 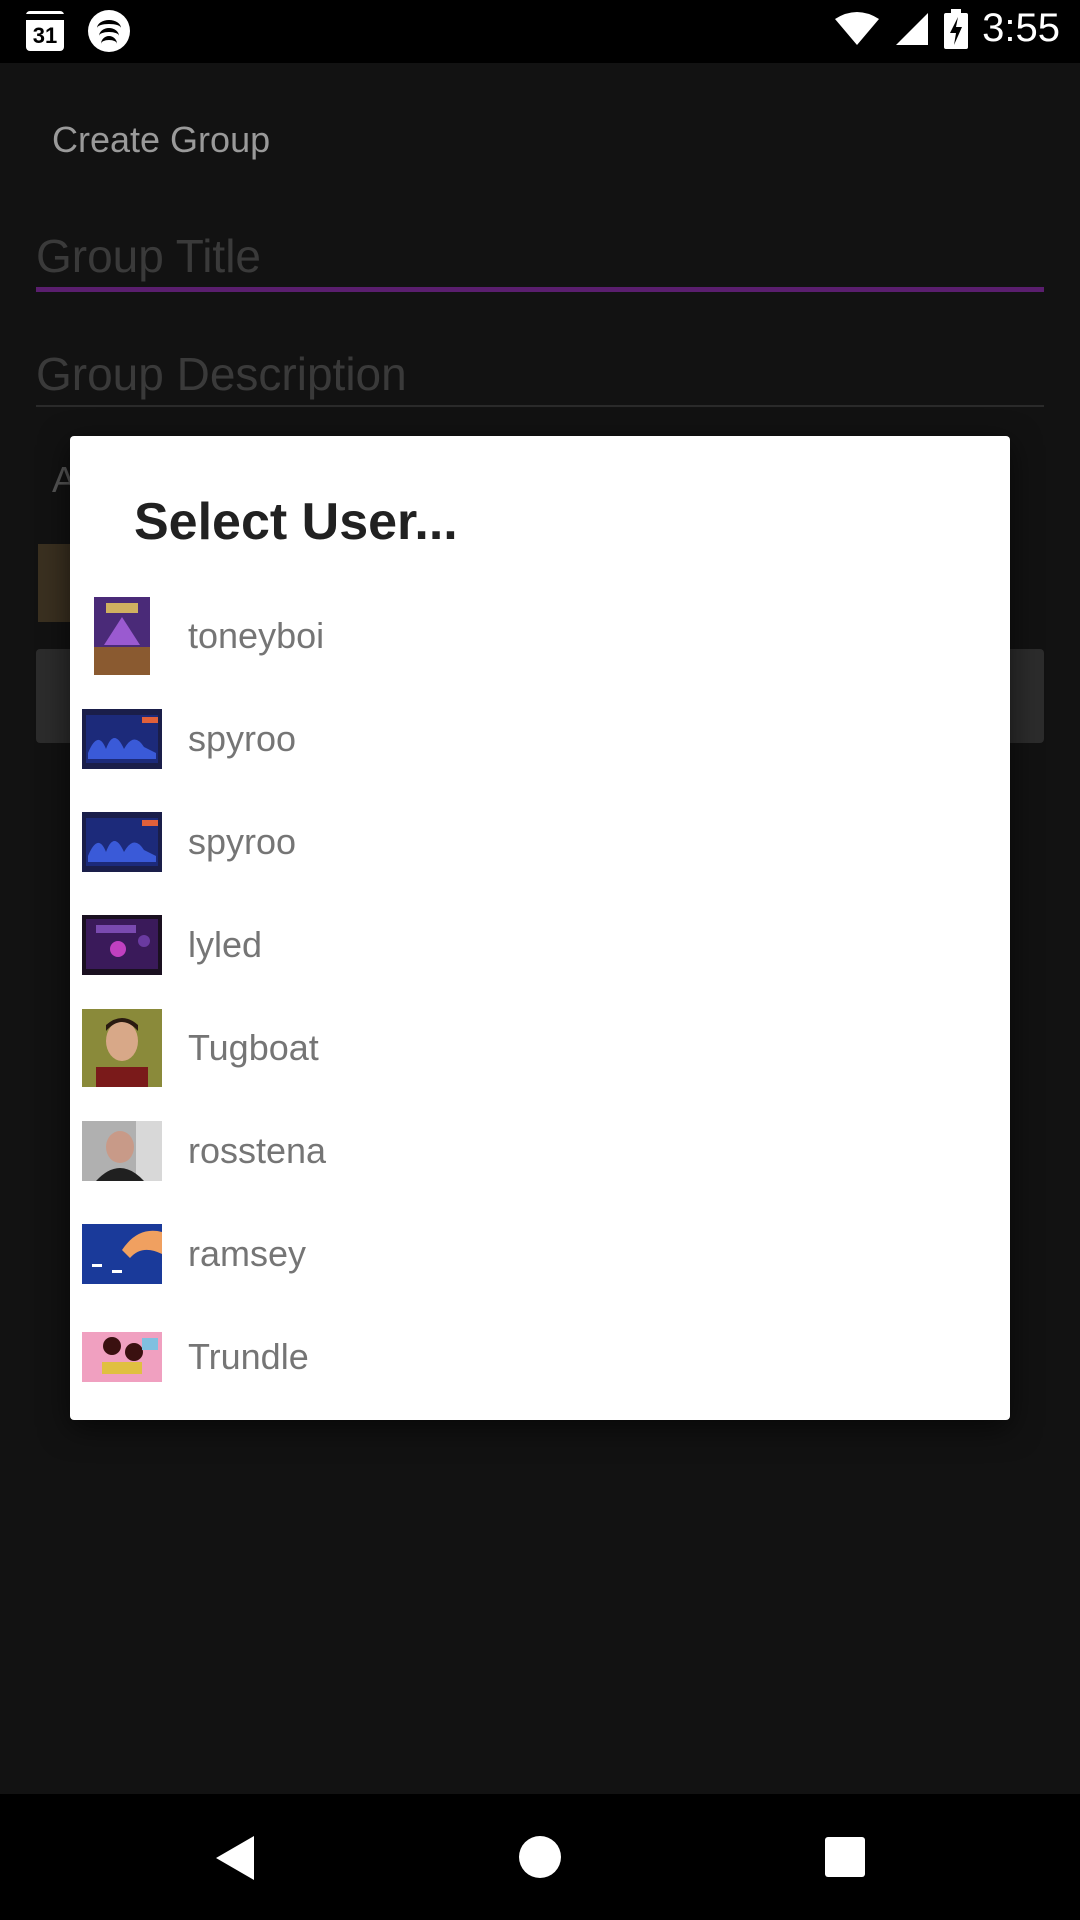 I want to click on back-icon, so click(x=235, y=1858).